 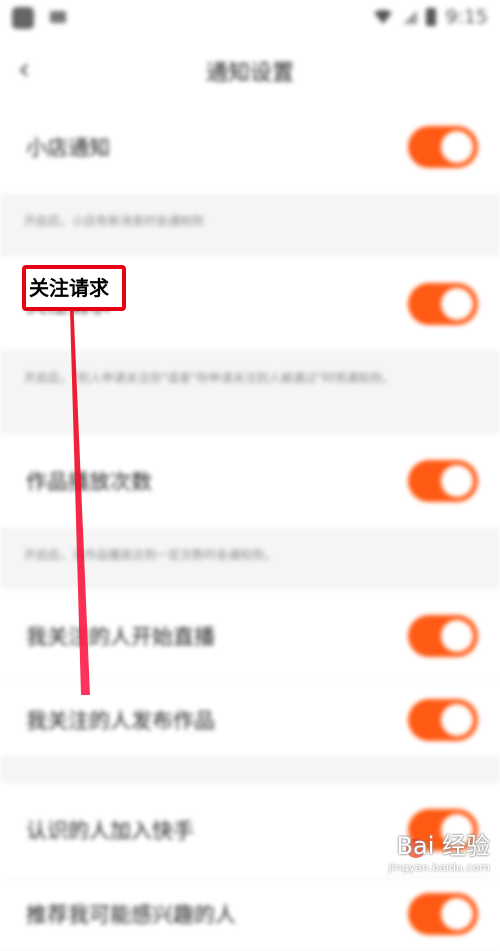 I want to click on setting-description: 开启后，当作品播放达到一定次数时会通知你。, so click(x=250, y=559).